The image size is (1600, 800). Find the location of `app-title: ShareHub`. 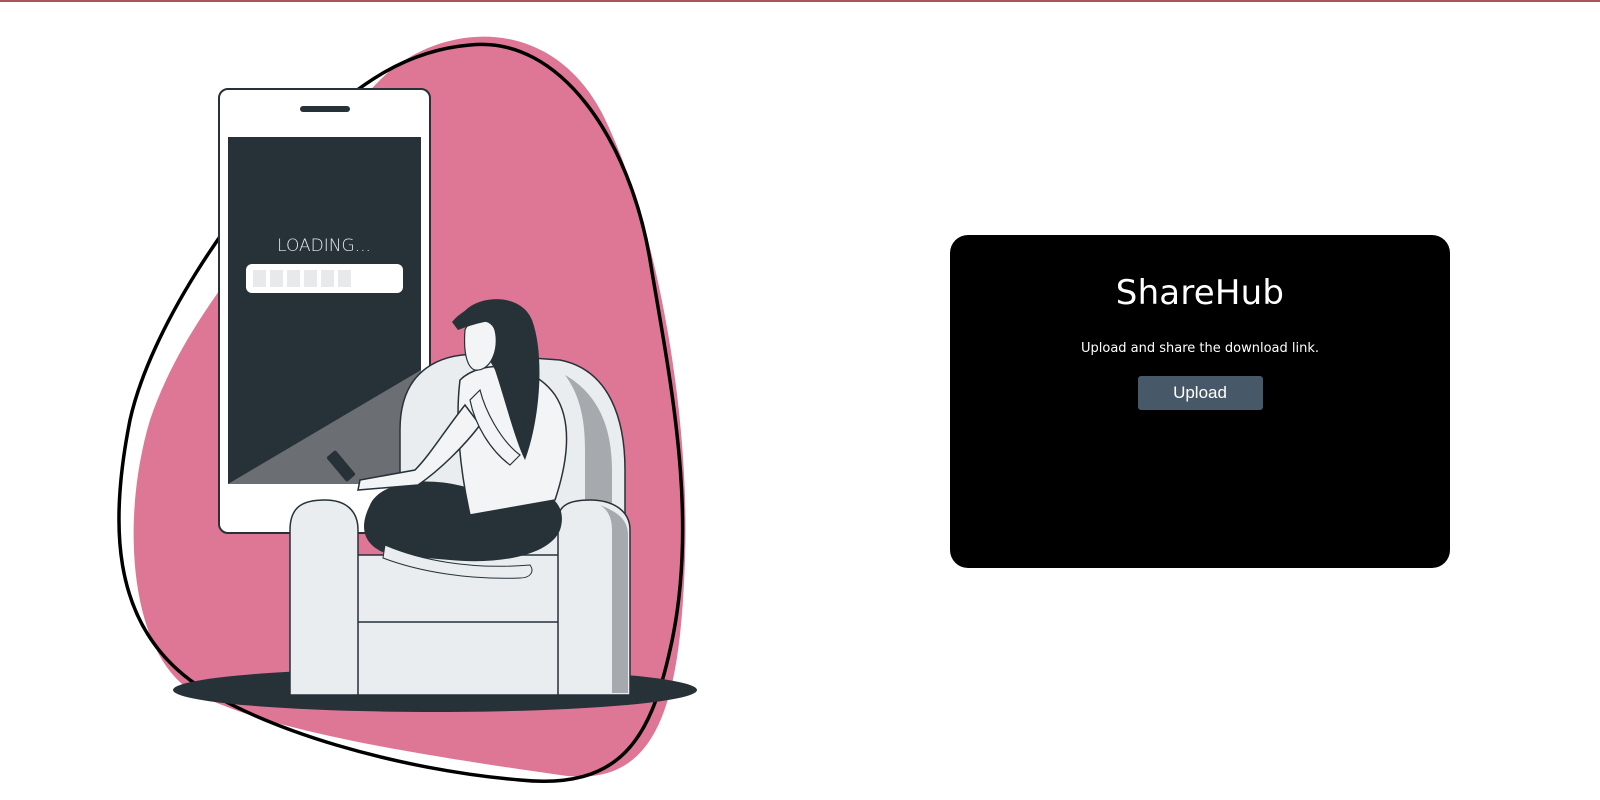

app-title: ShareHub is located at coordinates (1200, 293).